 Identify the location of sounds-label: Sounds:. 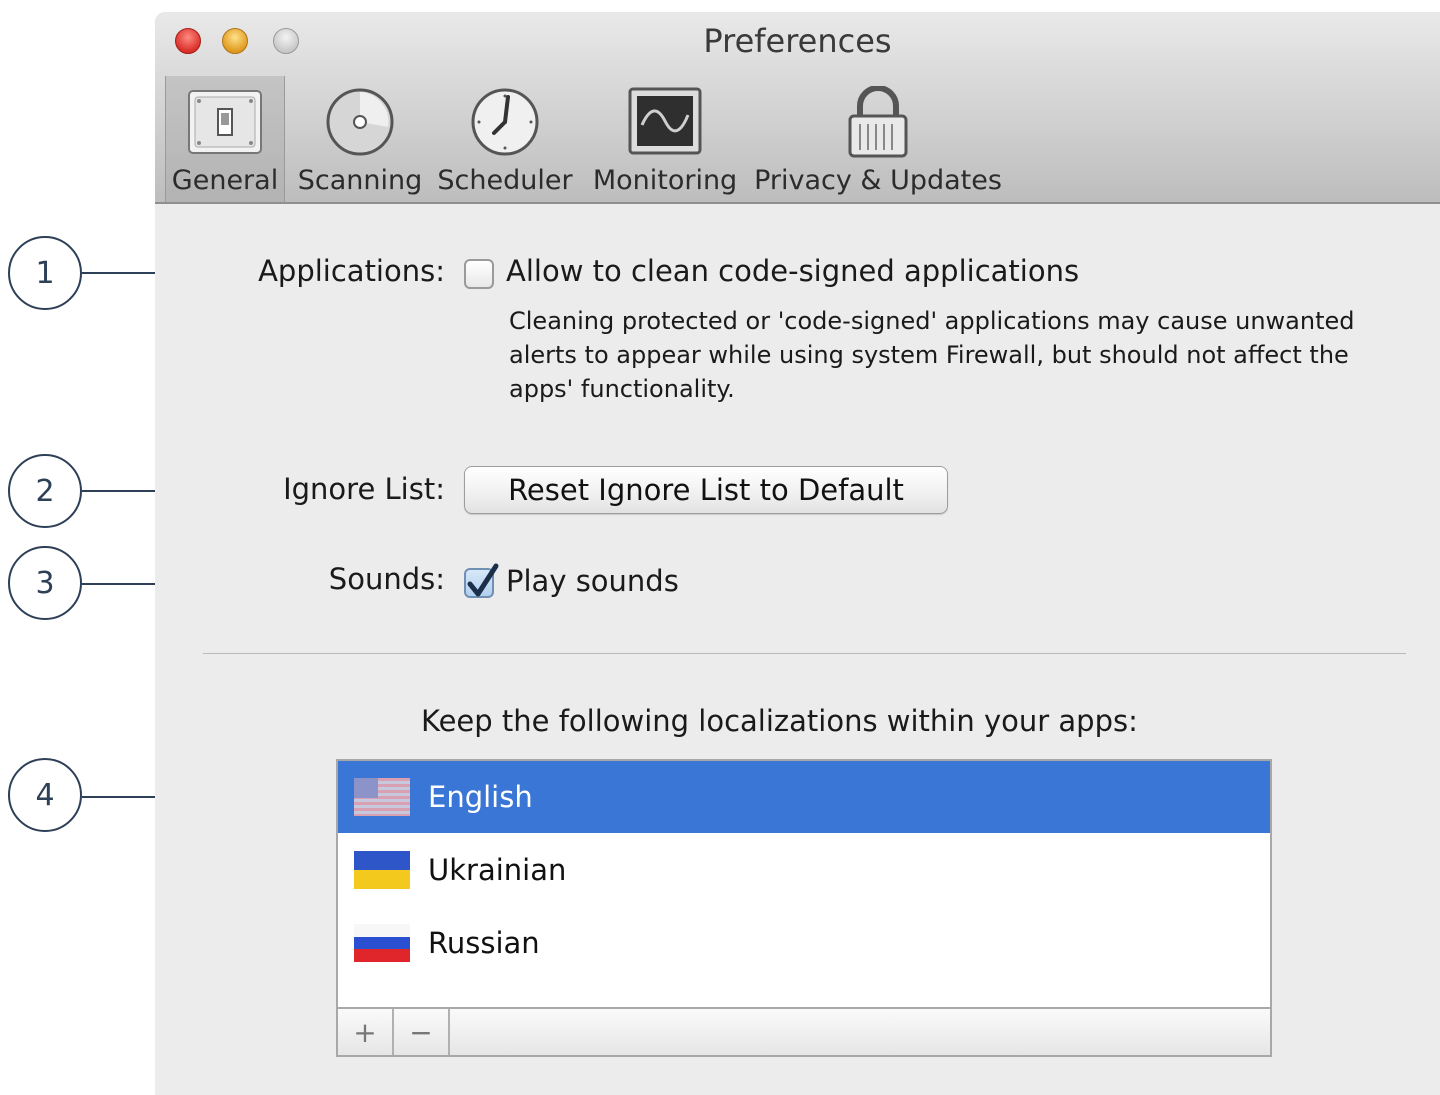
(386, 579).